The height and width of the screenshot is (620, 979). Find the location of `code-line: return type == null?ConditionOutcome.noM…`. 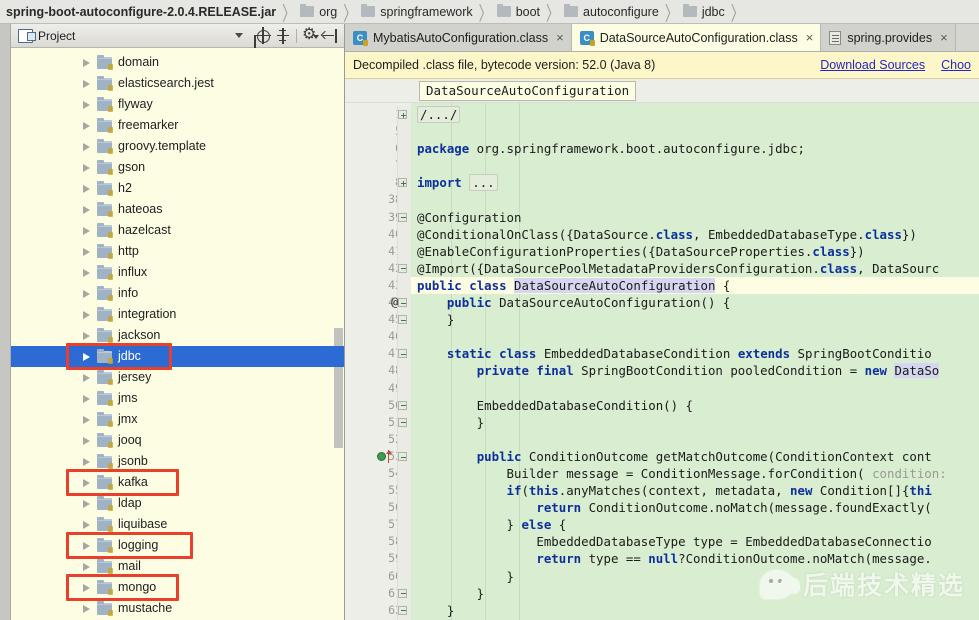

code-line: return type == null?ConditionOutcome.noM… is located at coordinates (695, 558).